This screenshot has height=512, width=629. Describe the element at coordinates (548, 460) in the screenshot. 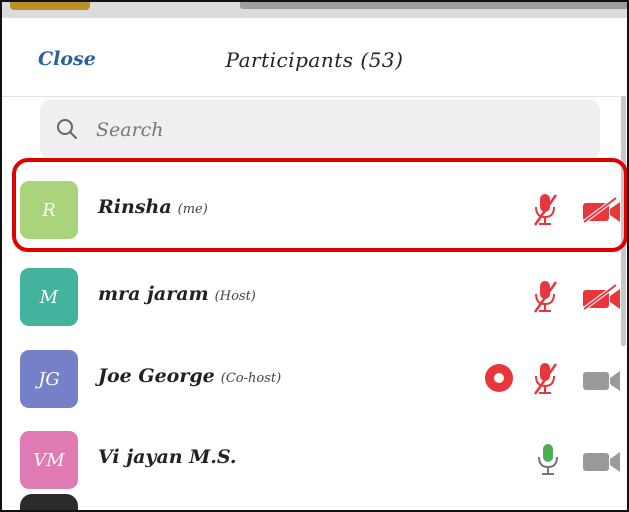

I see `mic-on-icon` at that location.